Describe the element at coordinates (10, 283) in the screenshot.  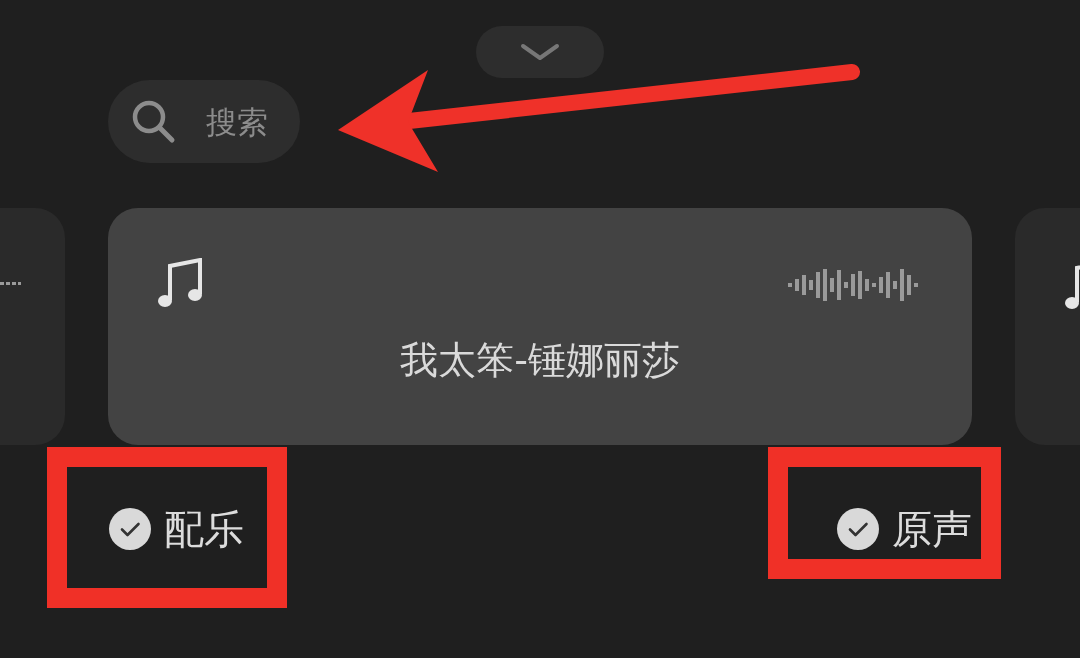
I see `dash-line-icon` at that location.